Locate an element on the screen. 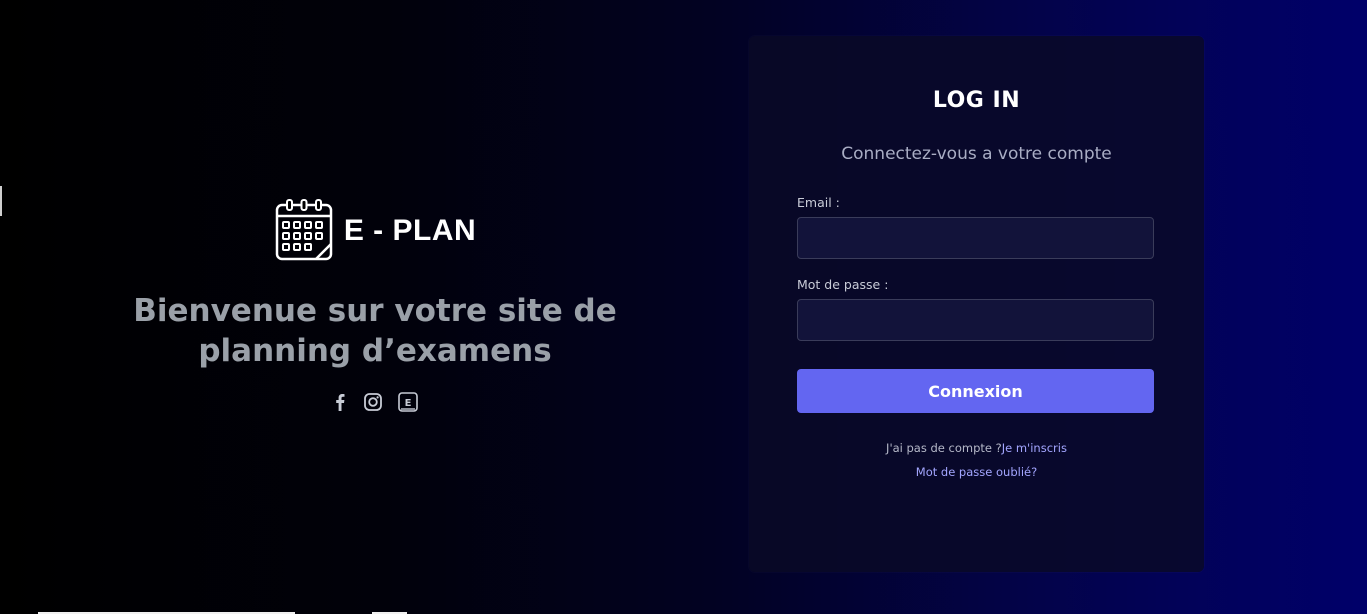 The width and height of the screenshot is (1367, 614). connexion-button: Connexion is located at coordinates (975, 391).